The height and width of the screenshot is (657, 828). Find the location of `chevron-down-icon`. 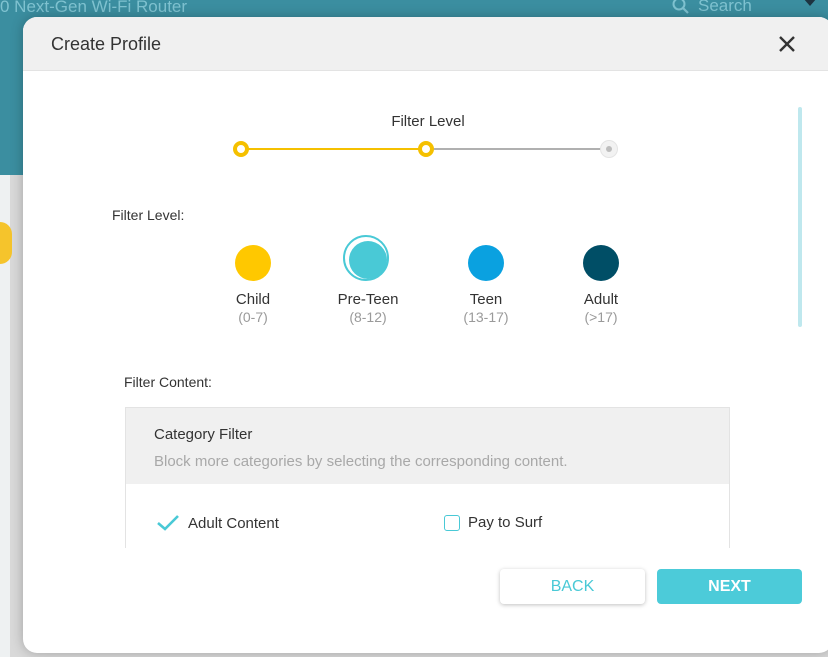

chevron-down-icon is located at coordinates (810, 5).